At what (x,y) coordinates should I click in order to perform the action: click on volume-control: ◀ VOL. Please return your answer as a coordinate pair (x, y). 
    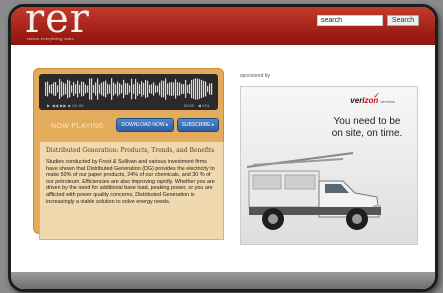
    Looking at the image, I should click on (204, 105).